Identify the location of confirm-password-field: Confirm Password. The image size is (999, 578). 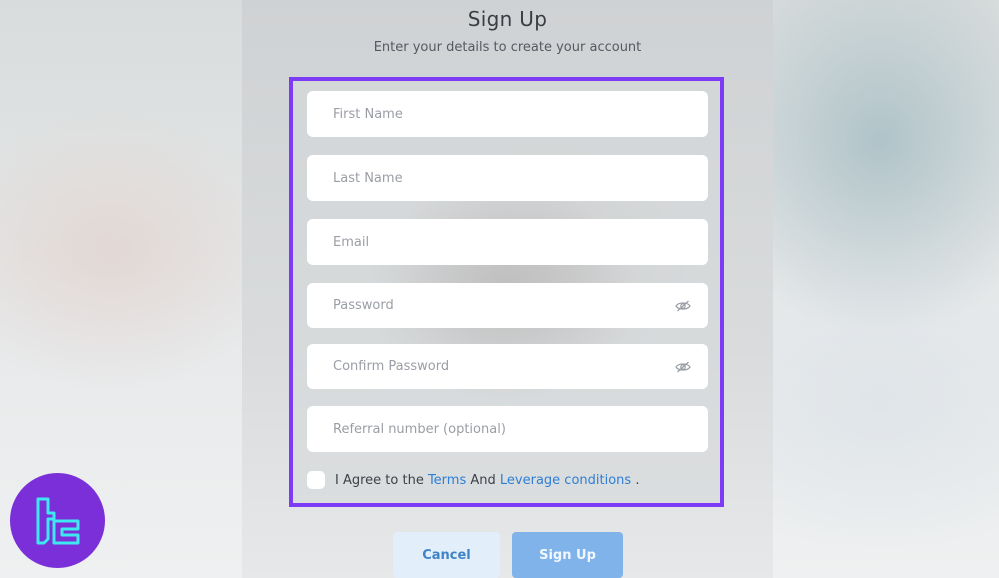
(507, 366).